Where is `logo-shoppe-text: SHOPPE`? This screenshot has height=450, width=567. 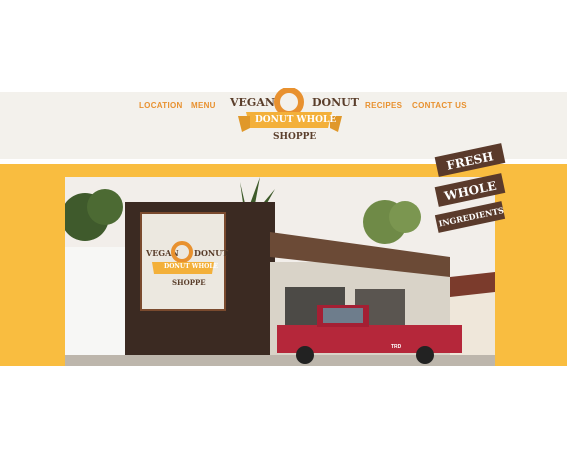
logo-shoppe-text: SHOPPE is located at coordinates (295, 137).